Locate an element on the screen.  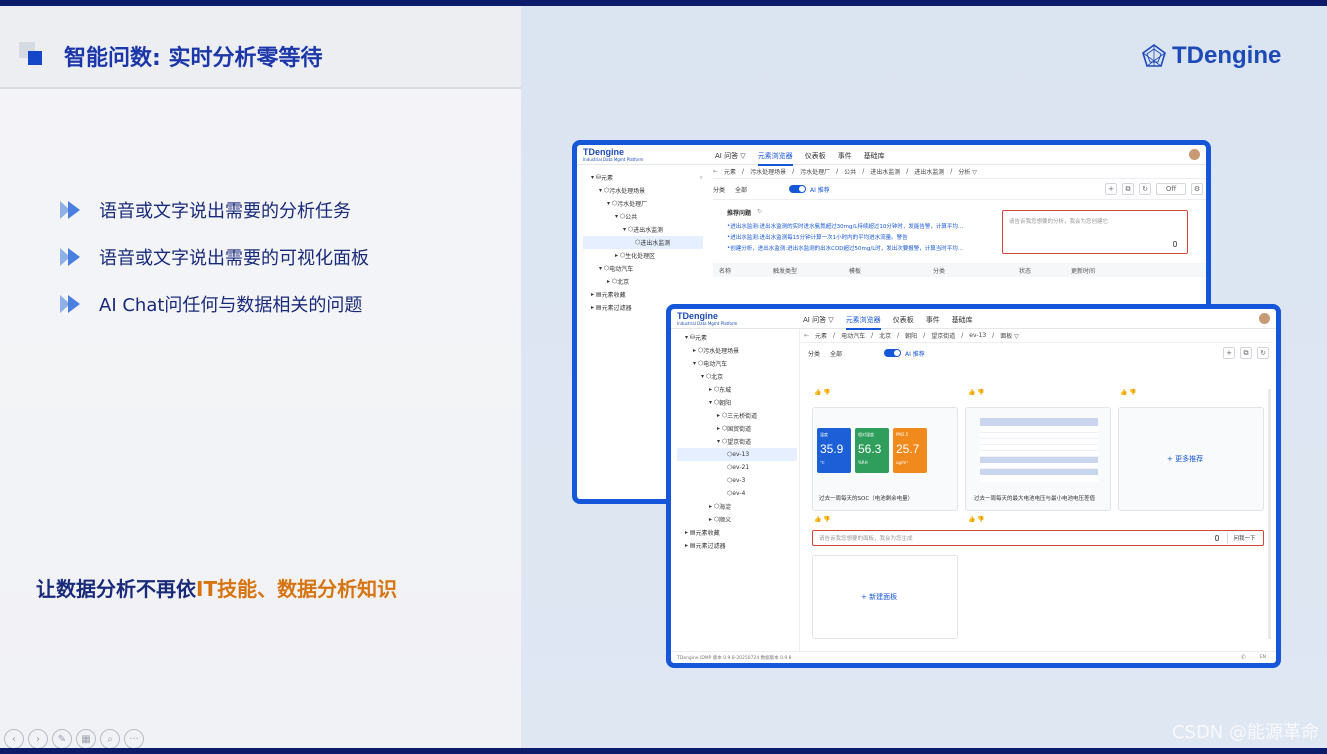
new-panel-card: + 新建面板 is located at coordinates (885, 597).